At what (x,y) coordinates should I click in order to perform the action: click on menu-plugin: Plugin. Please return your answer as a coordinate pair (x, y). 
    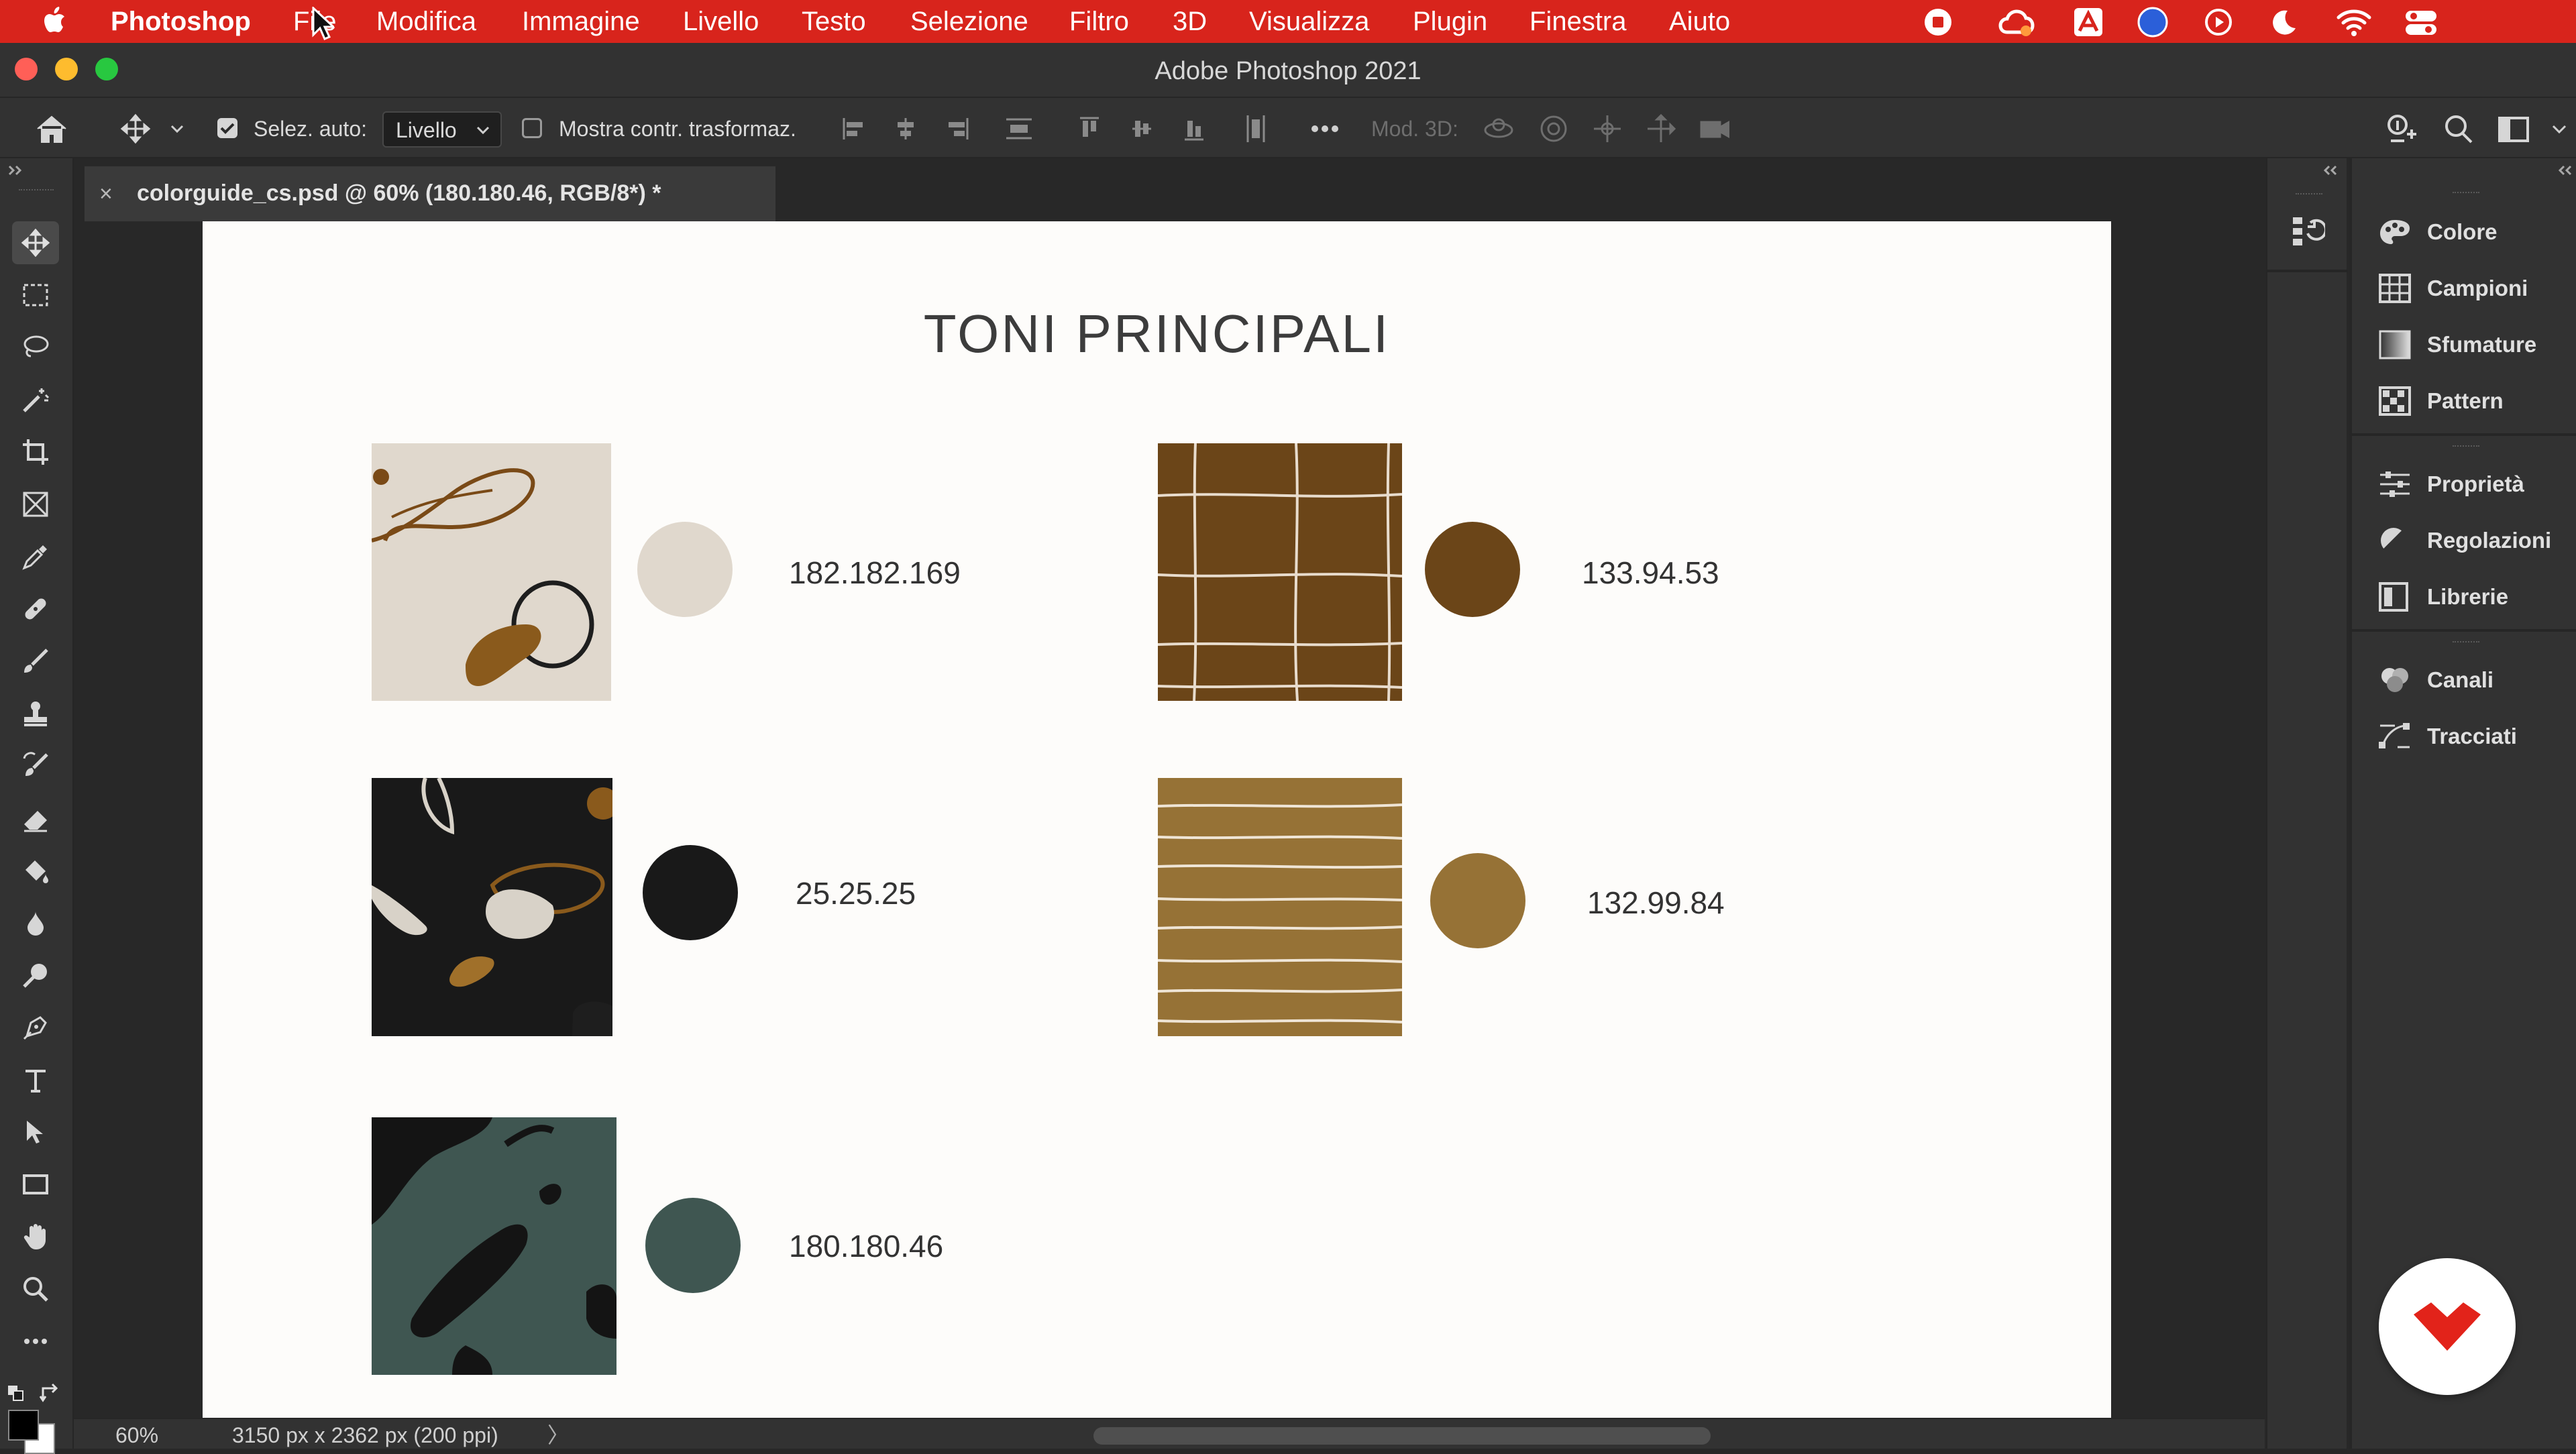
    Looking at the image, I should click on (1450, 21).